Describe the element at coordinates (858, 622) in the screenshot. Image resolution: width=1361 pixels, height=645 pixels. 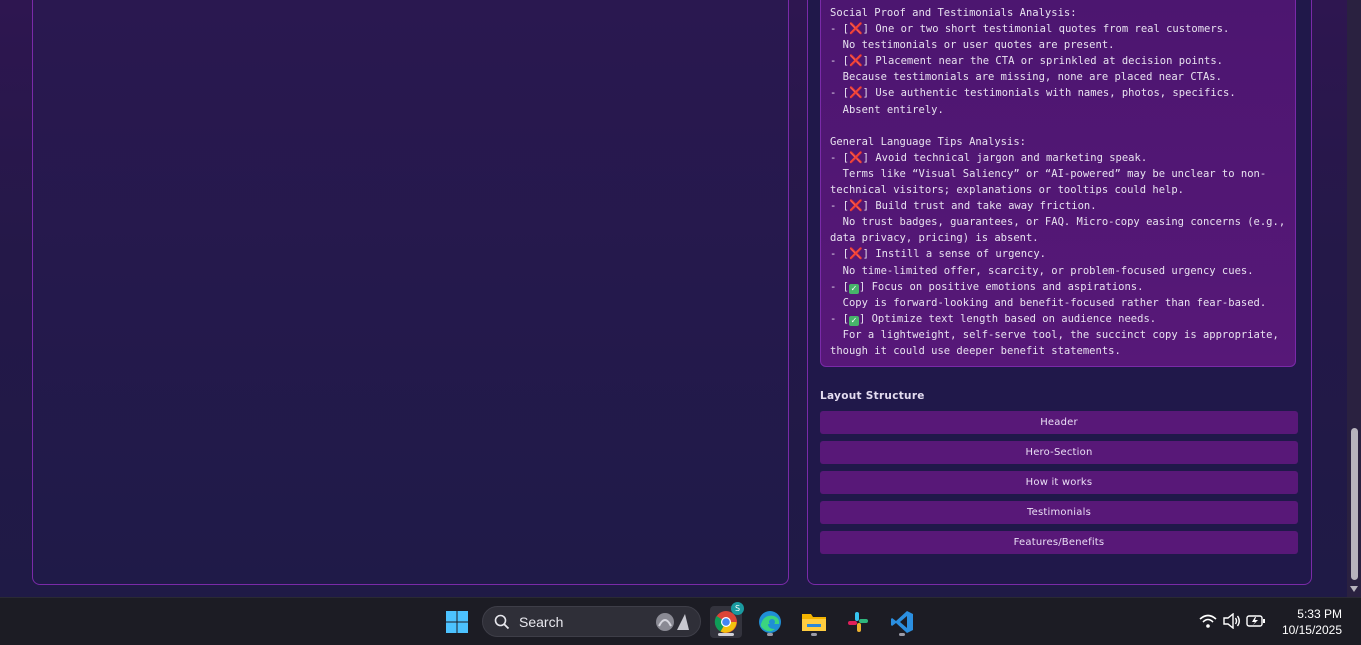
I see `slack-icon` at that location.